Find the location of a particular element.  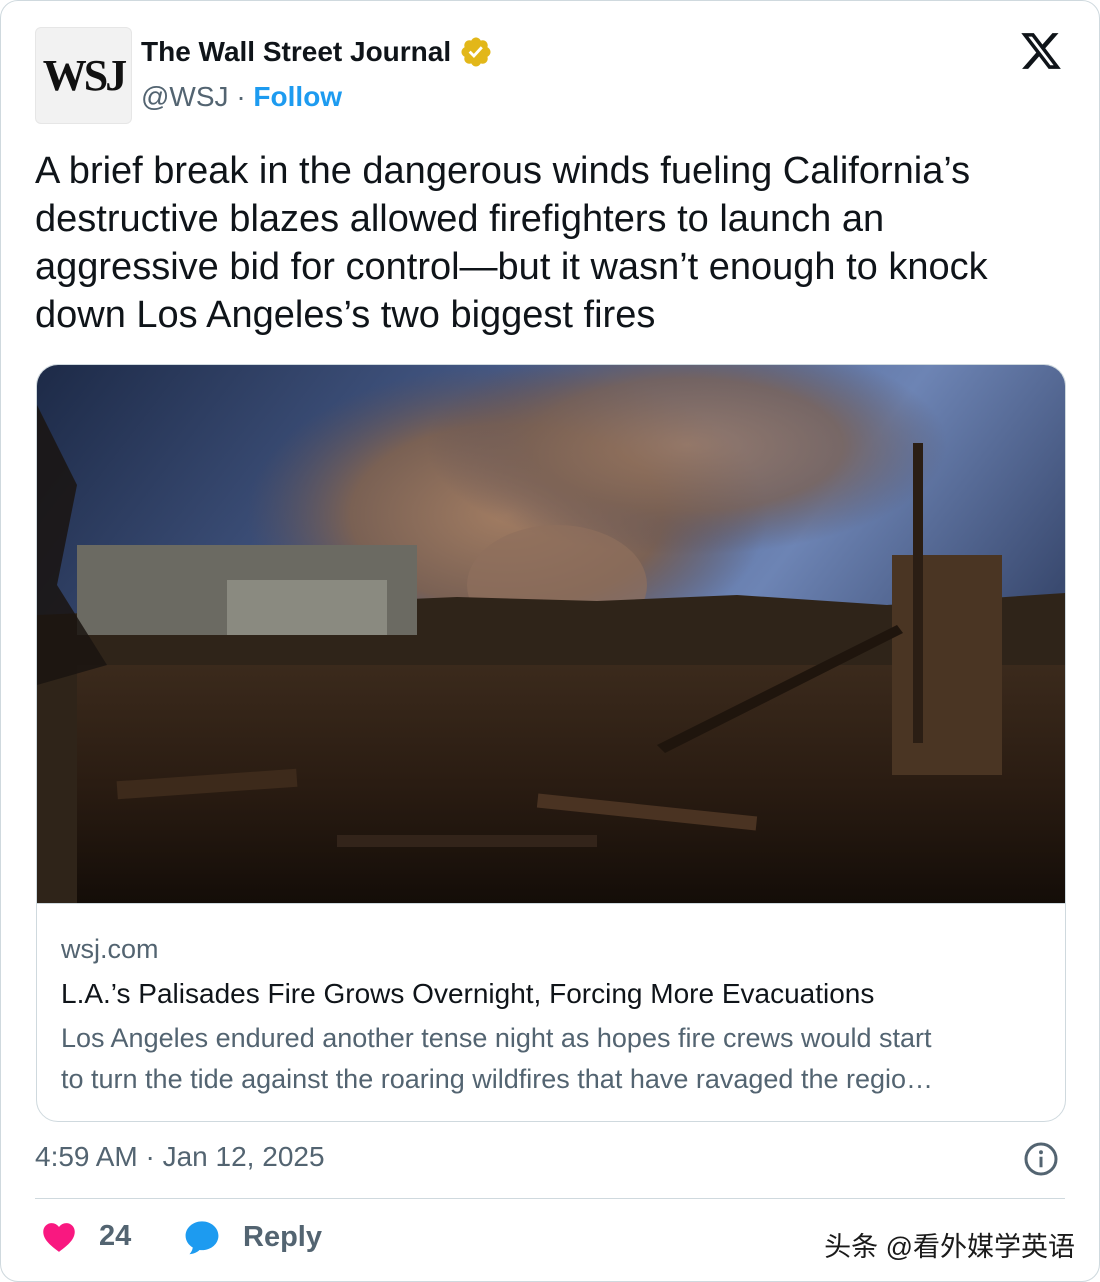

link-domain: wsj.com is located at coordinates (110, 949).